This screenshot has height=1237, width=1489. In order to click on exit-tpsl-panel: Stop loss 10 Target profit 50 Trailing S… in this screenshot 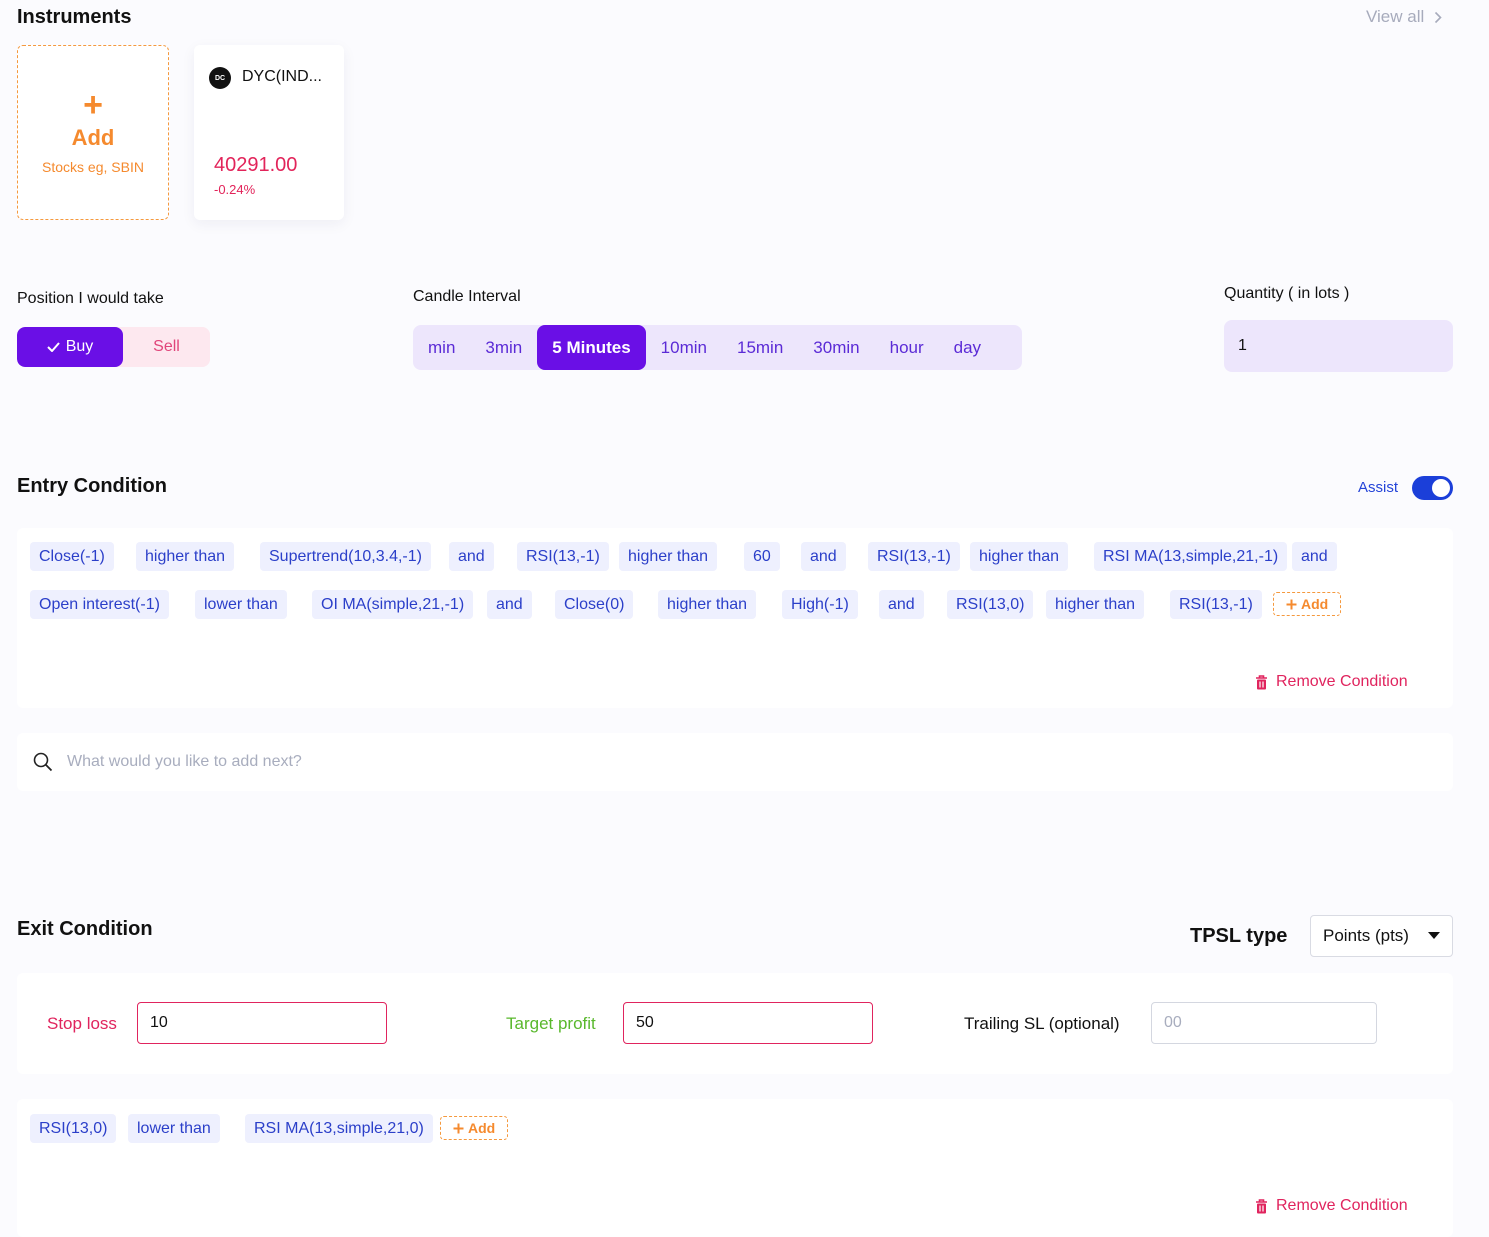, I will do `click(735, 1023)`.